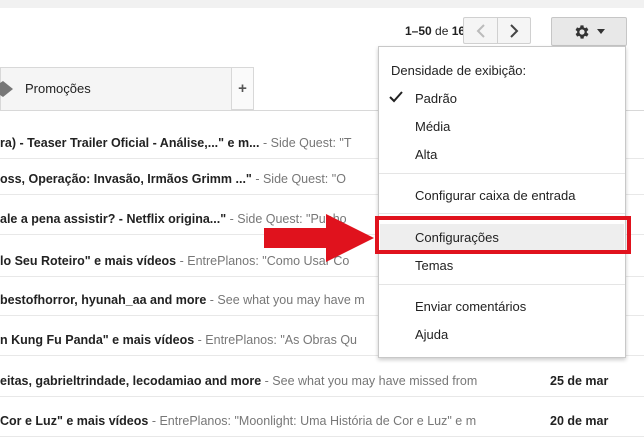 The width and height of the screenshot is (644, 437). Describe the element at coordinates (88, 261) in the screenshot. I see `email-subject: lo Seu Roteiro" e mais vídeos` at that location.